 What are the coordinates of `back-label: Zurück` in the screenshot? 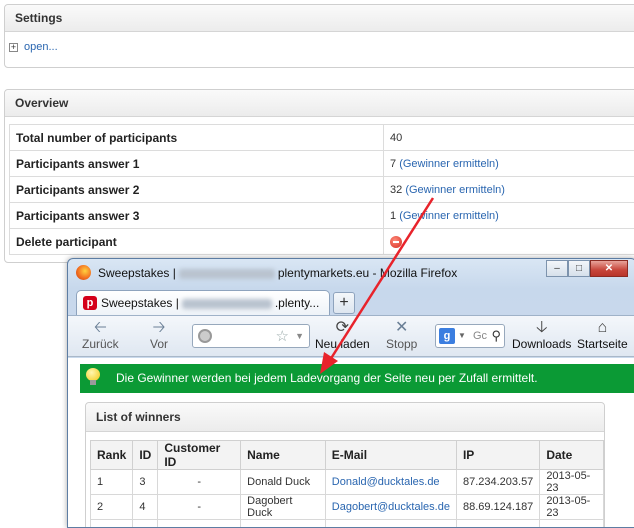 It's located at (100, 344).